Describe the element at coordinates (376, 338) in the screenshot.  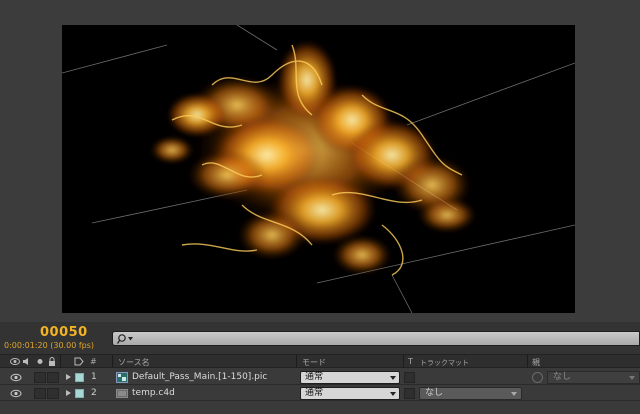
I see `layer-search-input` at that location.